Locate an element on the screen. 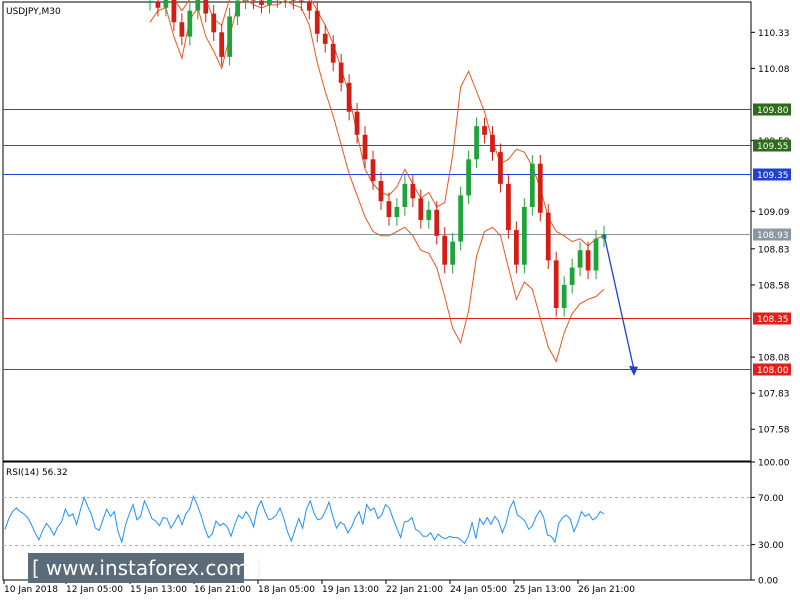 The width and height of the screenshot is (800, 600). price-y-tick-label: 109.09 is located at coordinates (774, 213).